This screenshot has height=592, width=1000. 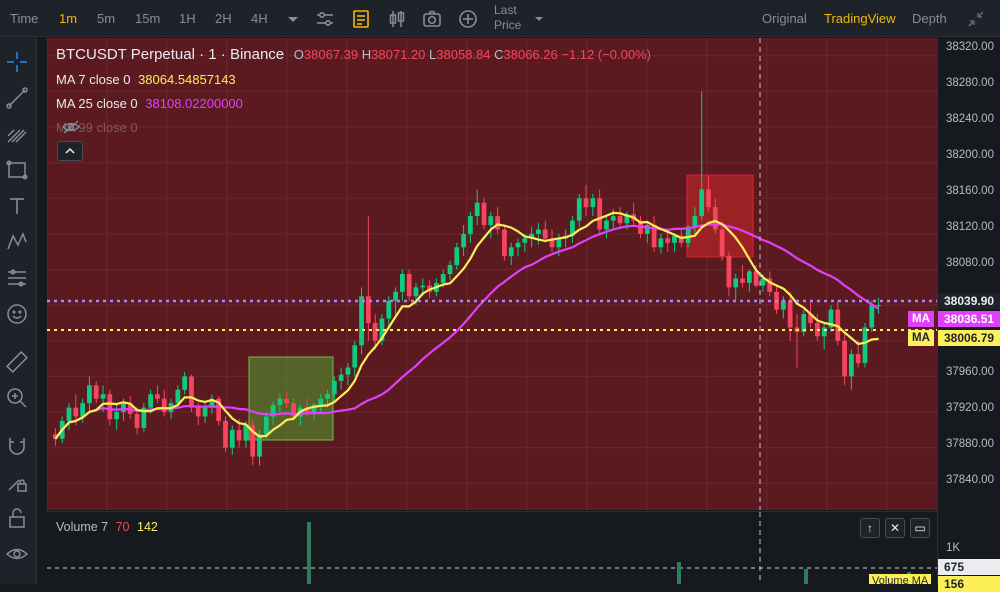 What do you see at coordinates (17, 134) in the screenshot?
I see `fib-icon` at bounding box center [17, 134].